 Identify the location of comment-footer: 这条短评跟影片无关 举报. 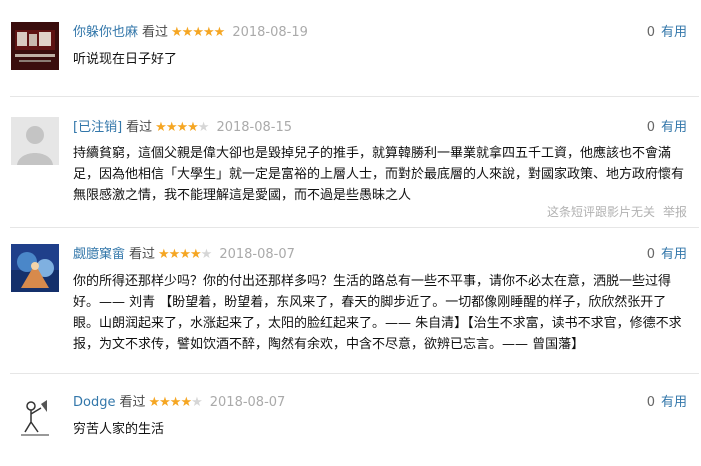
(617, 211).